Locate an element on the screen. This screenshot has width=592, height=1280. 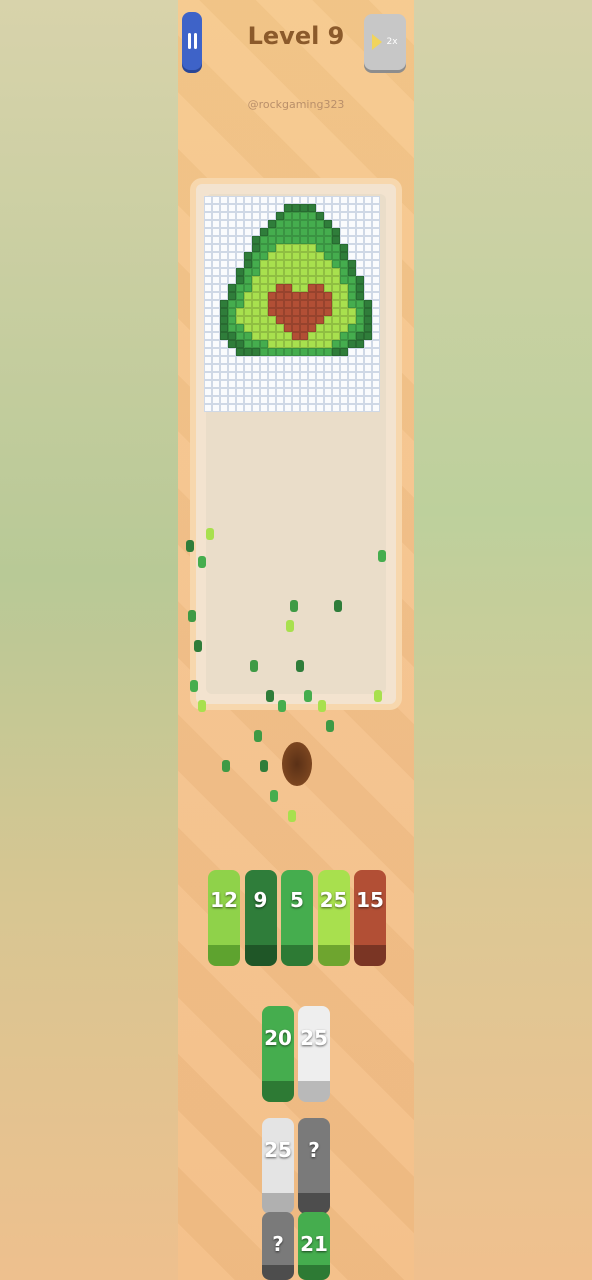
stack-count: 15 is located at coordinates (370, 900).